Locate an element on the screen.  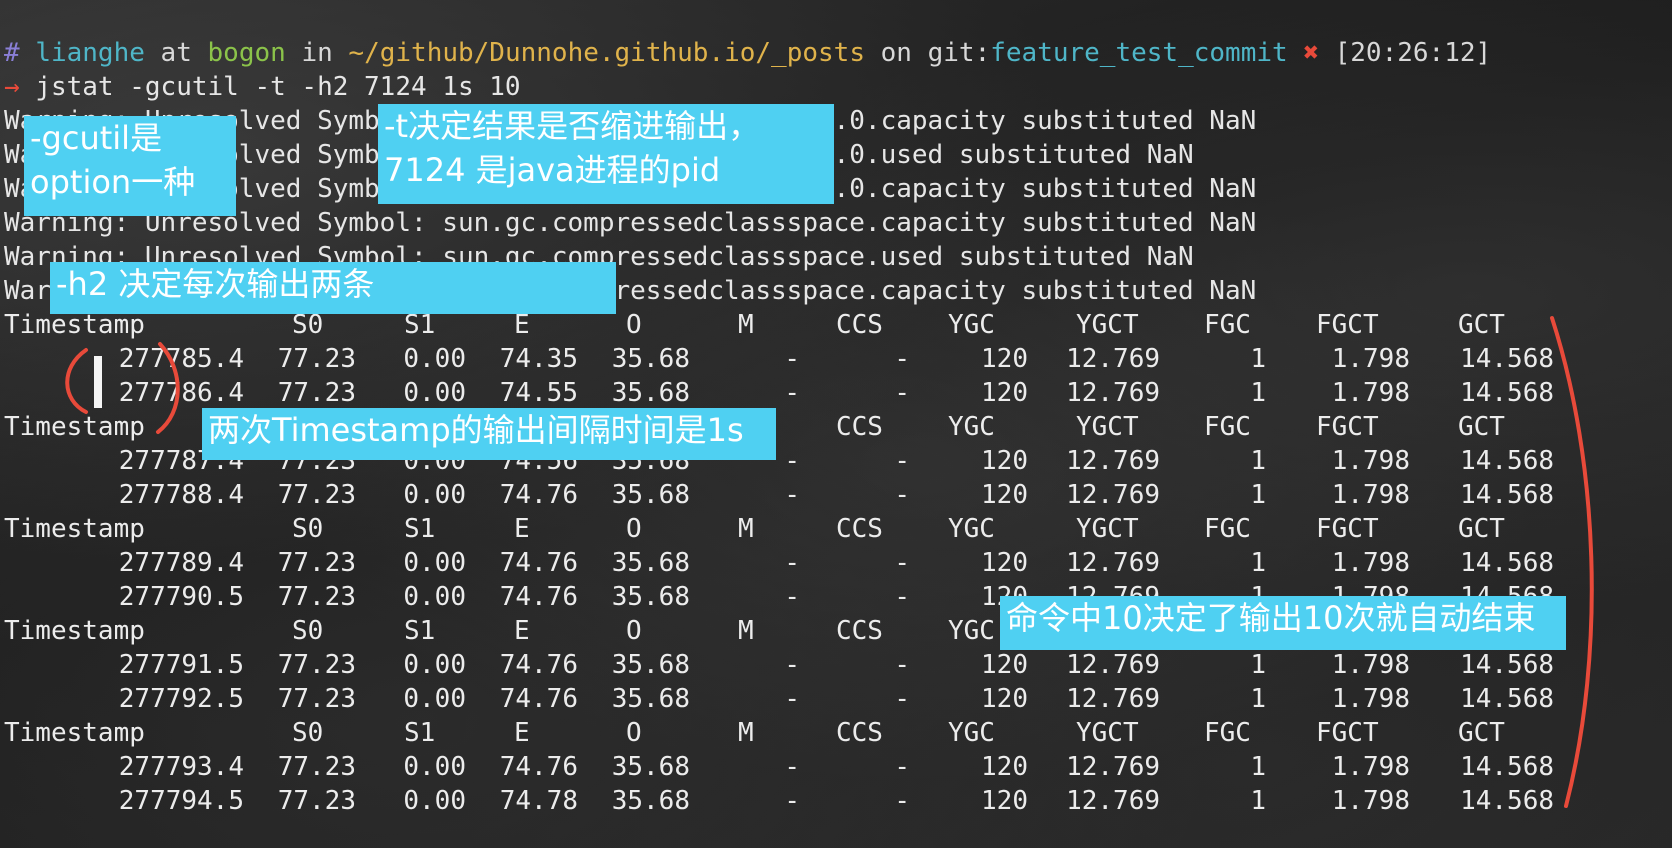
prompt-hash: # is located at coordinates (12, 53).